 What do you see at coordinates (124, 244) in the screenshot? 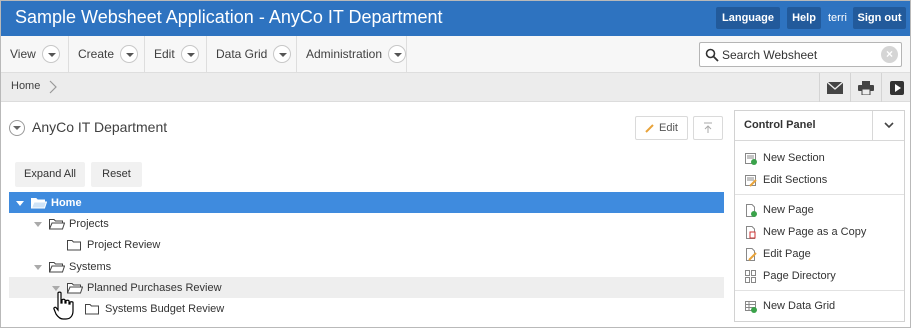
I see `tree-node-label: Project Review` at bounding box center [124, 244].